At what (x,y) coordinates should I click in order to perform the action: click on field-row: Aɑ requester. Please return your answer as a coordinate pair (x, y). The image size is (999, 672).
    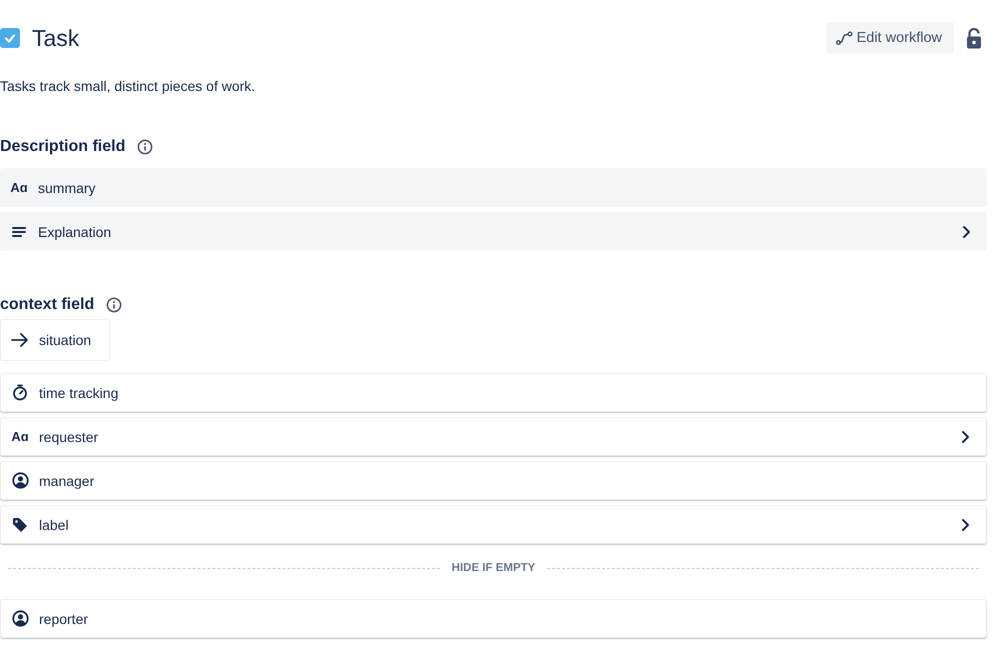
    Looking at the image, I should click on (493, 436).